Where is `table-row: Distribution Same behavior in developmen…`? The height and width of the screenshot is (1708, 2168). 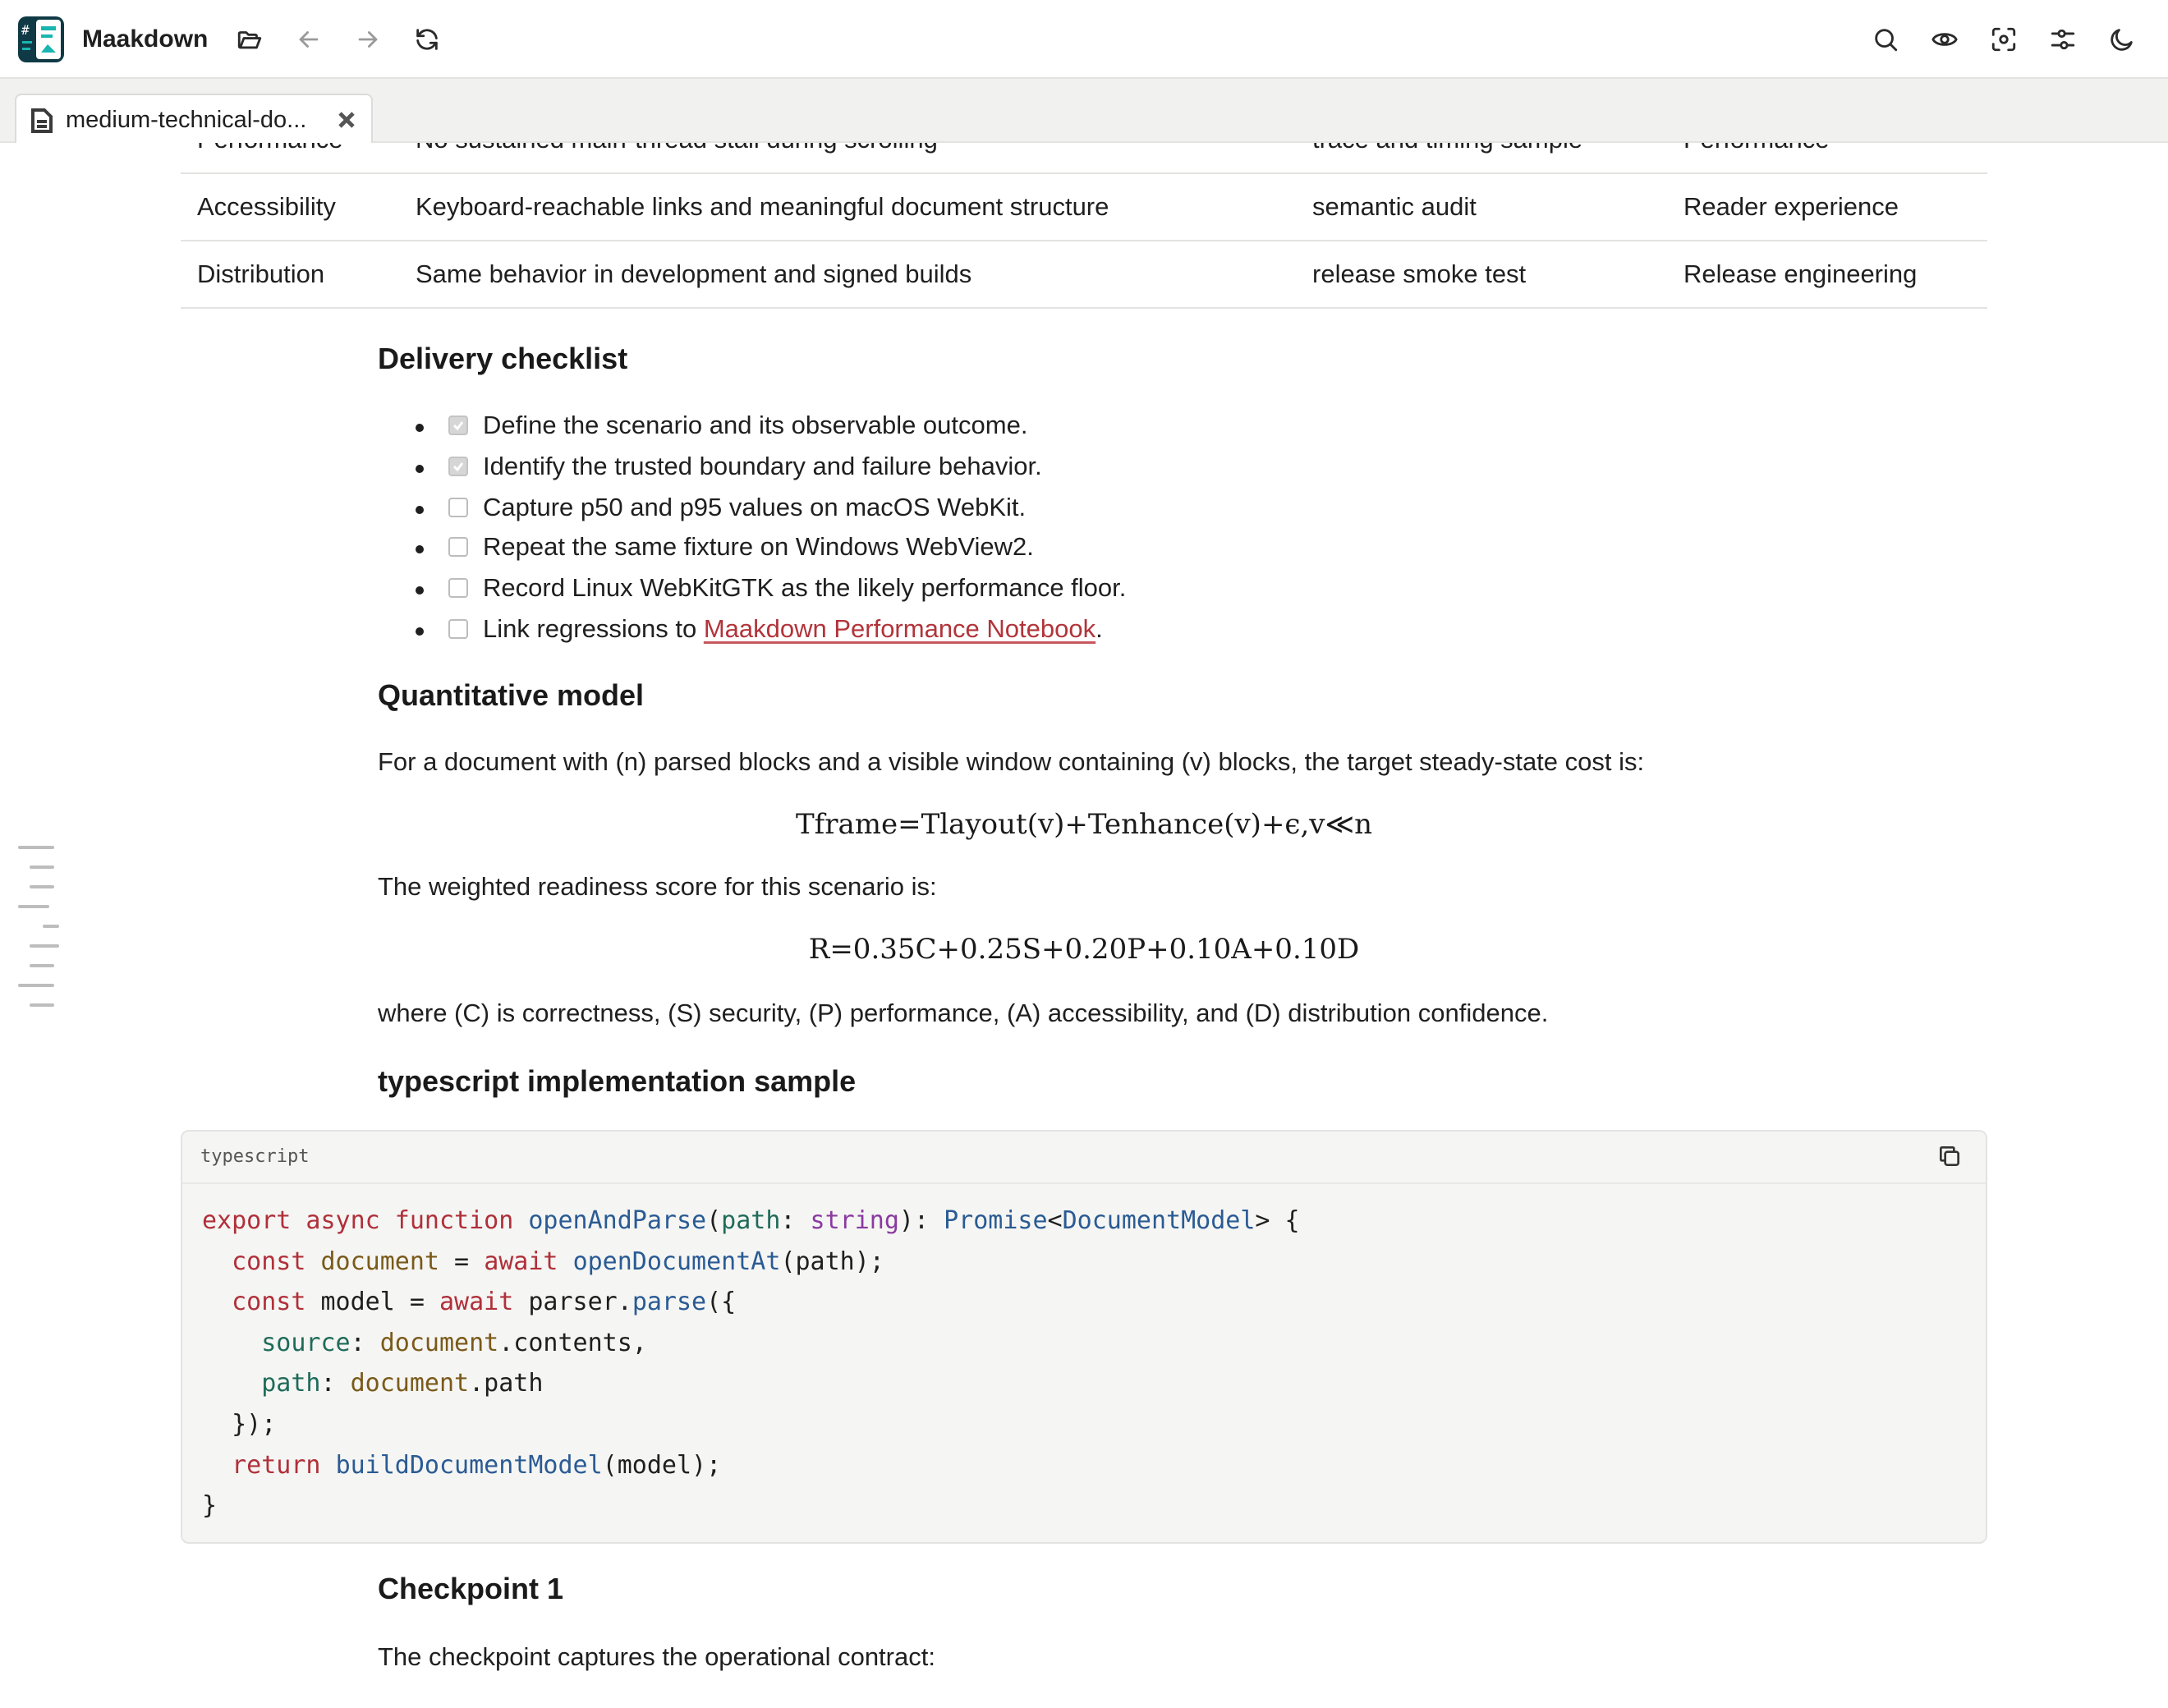 table-row: Distribution Same behavior in developmen… is located at coordinates (1084, 275).